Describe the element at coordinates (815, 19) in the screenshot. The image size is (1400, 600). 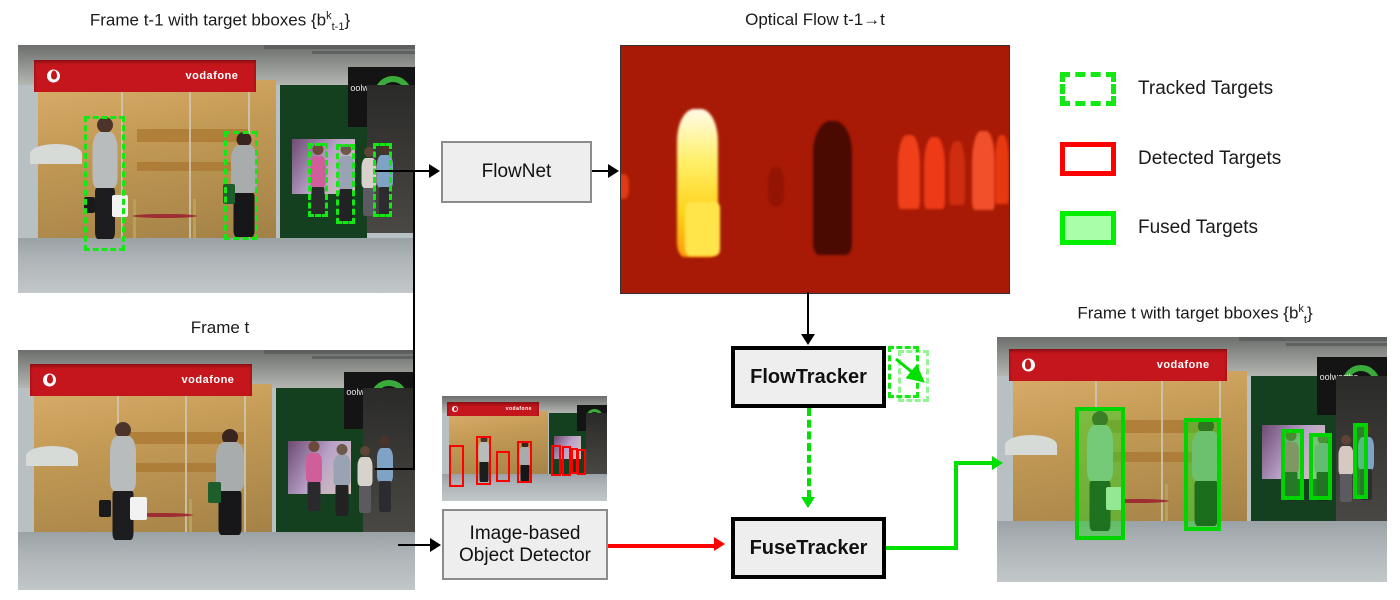
I see `caption-optical-flow: Optical Flow t-1→t` at that location.